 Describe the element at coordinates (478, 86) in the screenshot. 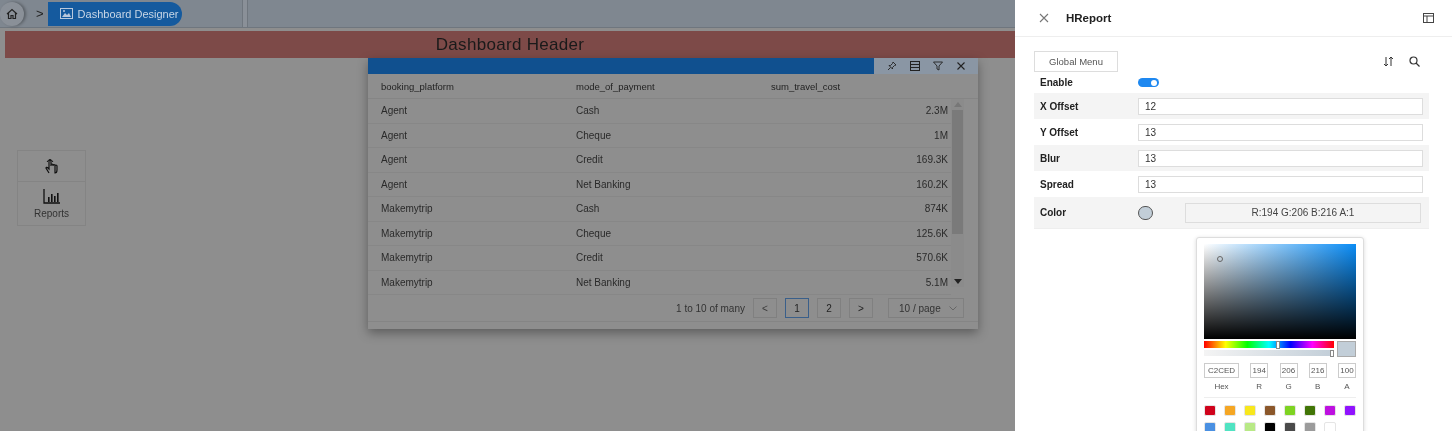

I see `column-header: booking_platform` at that location.